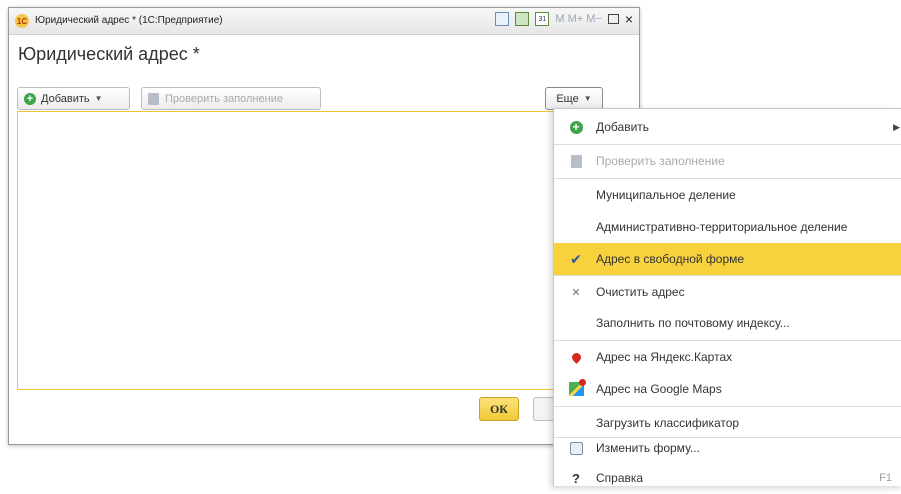  I want to click on more-button: Еще ▼, so click(574, 98).